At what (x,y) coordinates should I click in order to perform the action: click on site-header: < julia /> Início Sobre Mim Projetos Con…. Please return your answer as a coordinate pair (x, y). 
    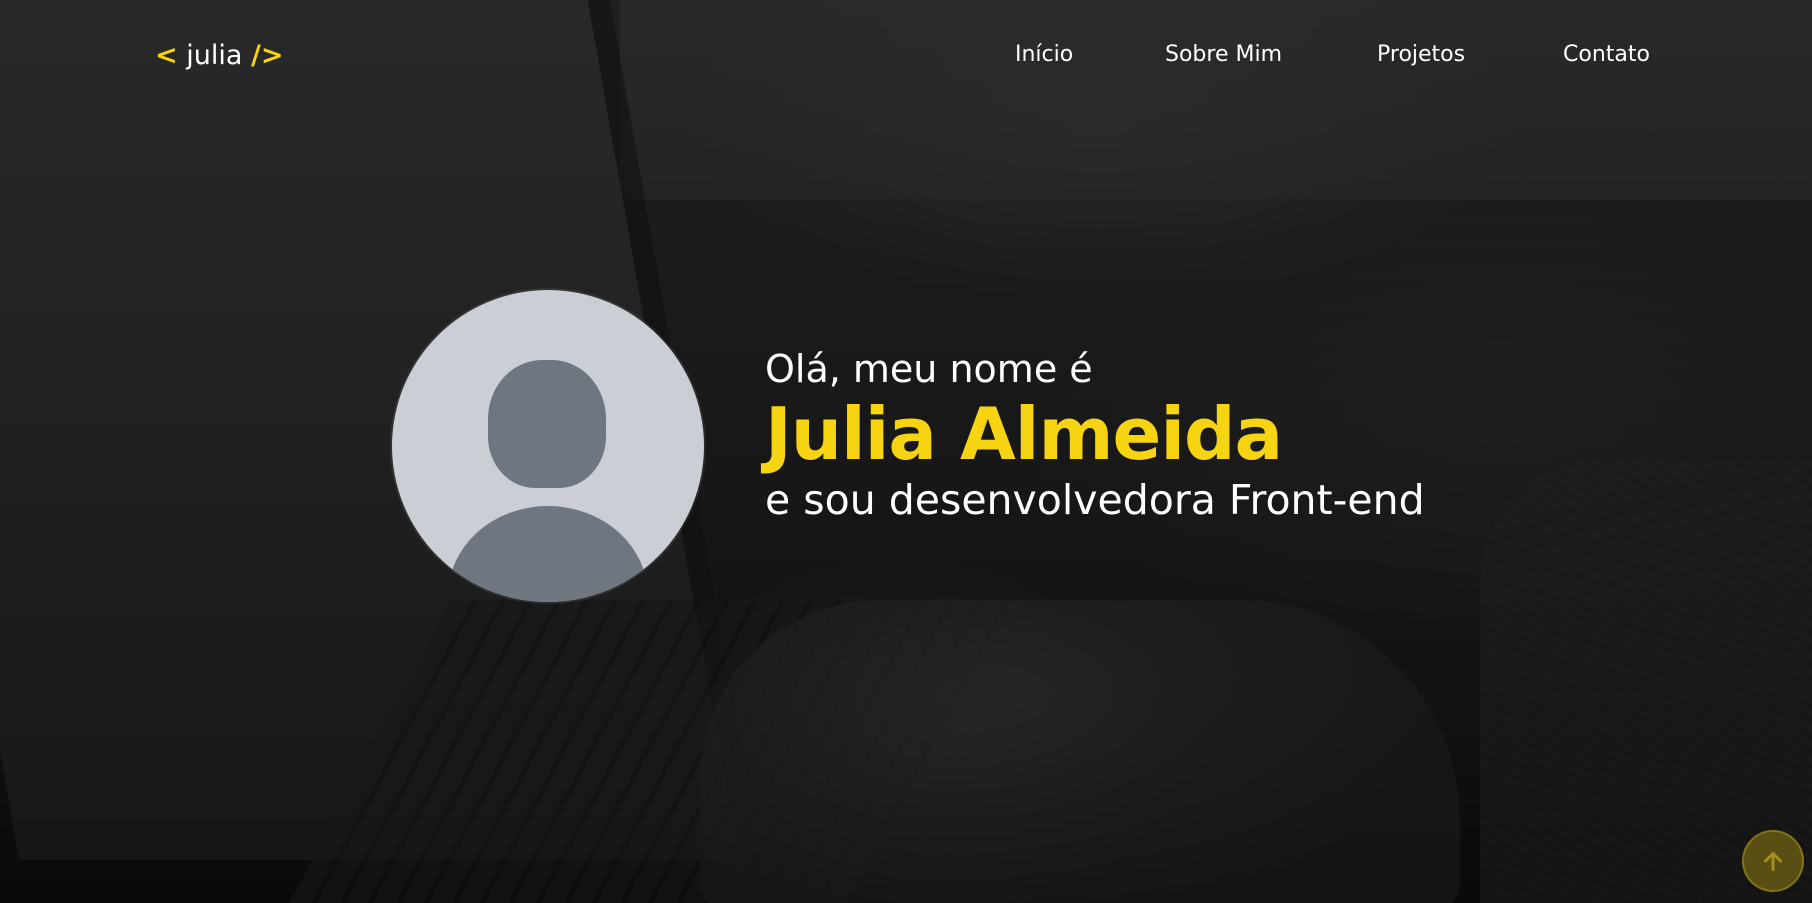
    Looking at the image, I should click on (906, 55).